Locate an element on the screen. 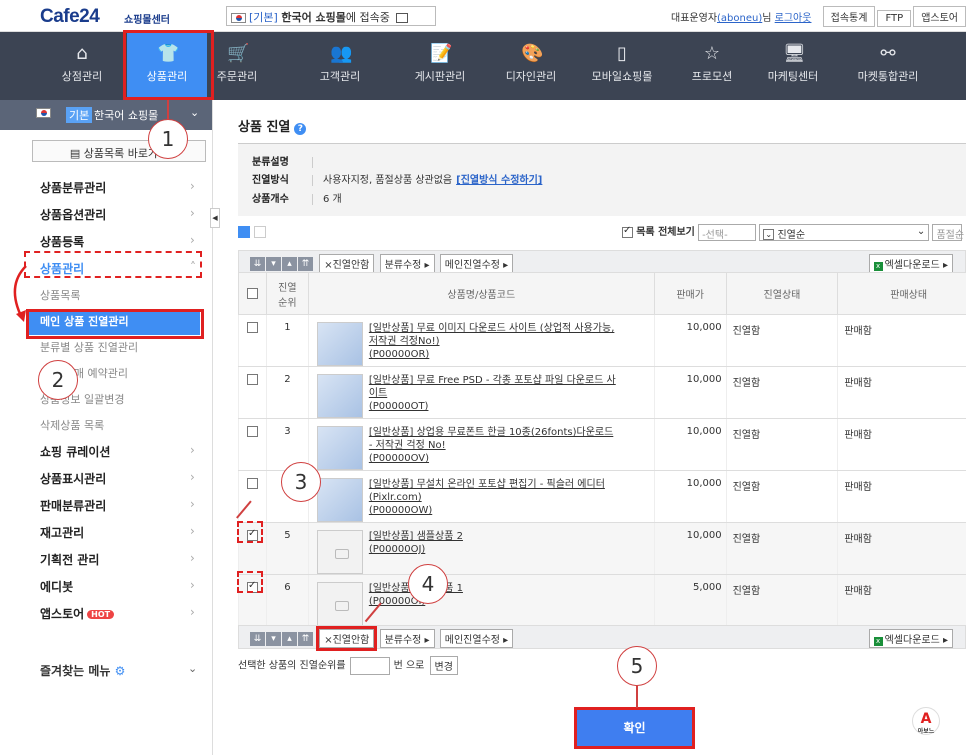 The image size is (966, 755). chevron-right-icon: › is located at coordinates (192, 213).